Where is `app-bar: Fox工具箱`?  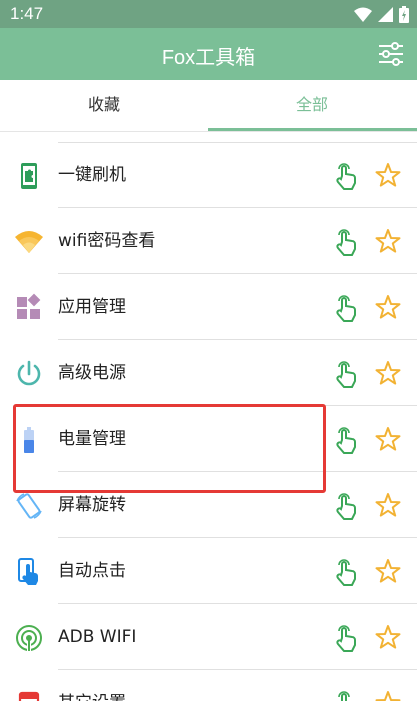
app-bar: Fox工具箱 is located at coordinates (208, 54).